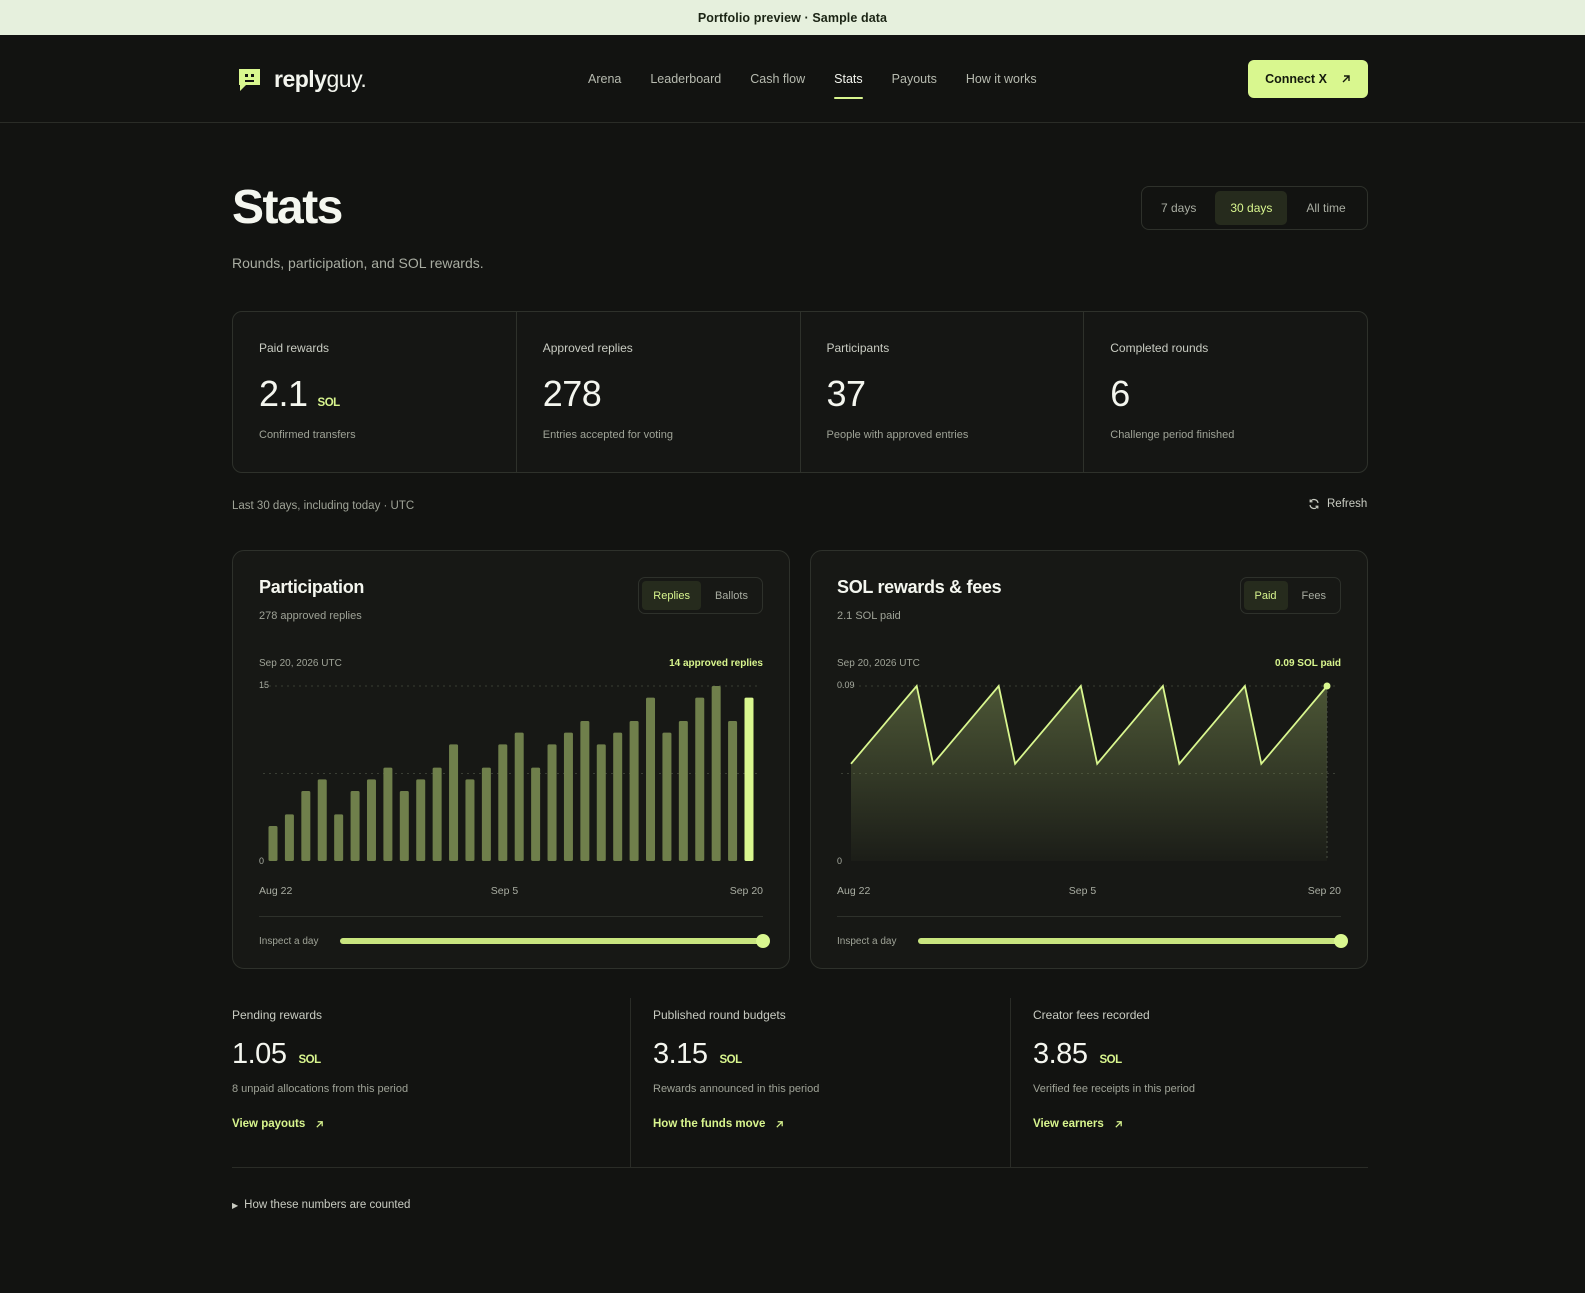  What do you see at coordinates (1308, 79) in the screenshot?
I see `connect-x-button: Connect X` at bounding box center [1308, 79].